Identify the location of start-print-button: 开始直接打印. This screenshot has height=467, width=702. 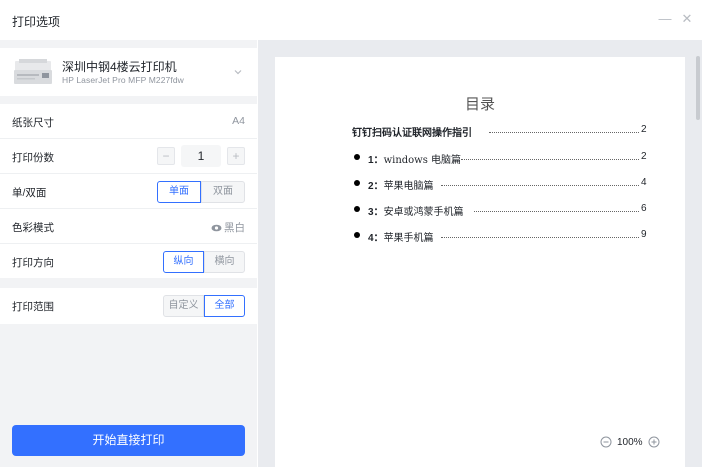
(128, 440).